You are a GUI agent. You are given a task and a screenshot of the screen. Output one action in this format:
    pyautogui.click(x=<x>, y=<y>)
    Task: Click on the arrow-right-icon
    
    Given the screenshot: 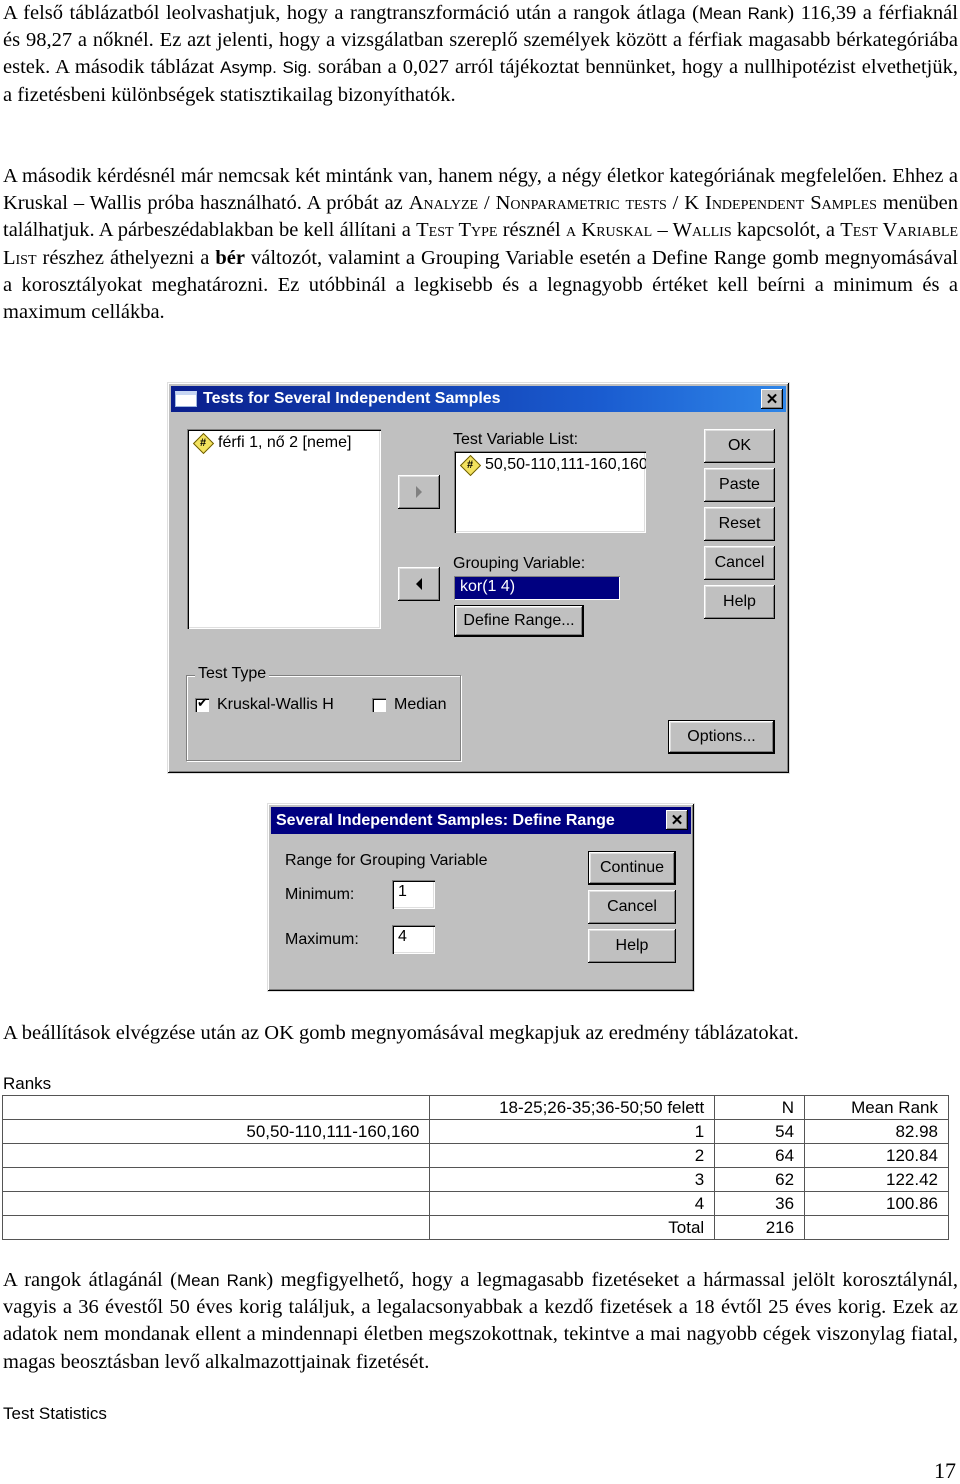 What is the action you would take?
    pyautogui.click(x=419, y=492)
    